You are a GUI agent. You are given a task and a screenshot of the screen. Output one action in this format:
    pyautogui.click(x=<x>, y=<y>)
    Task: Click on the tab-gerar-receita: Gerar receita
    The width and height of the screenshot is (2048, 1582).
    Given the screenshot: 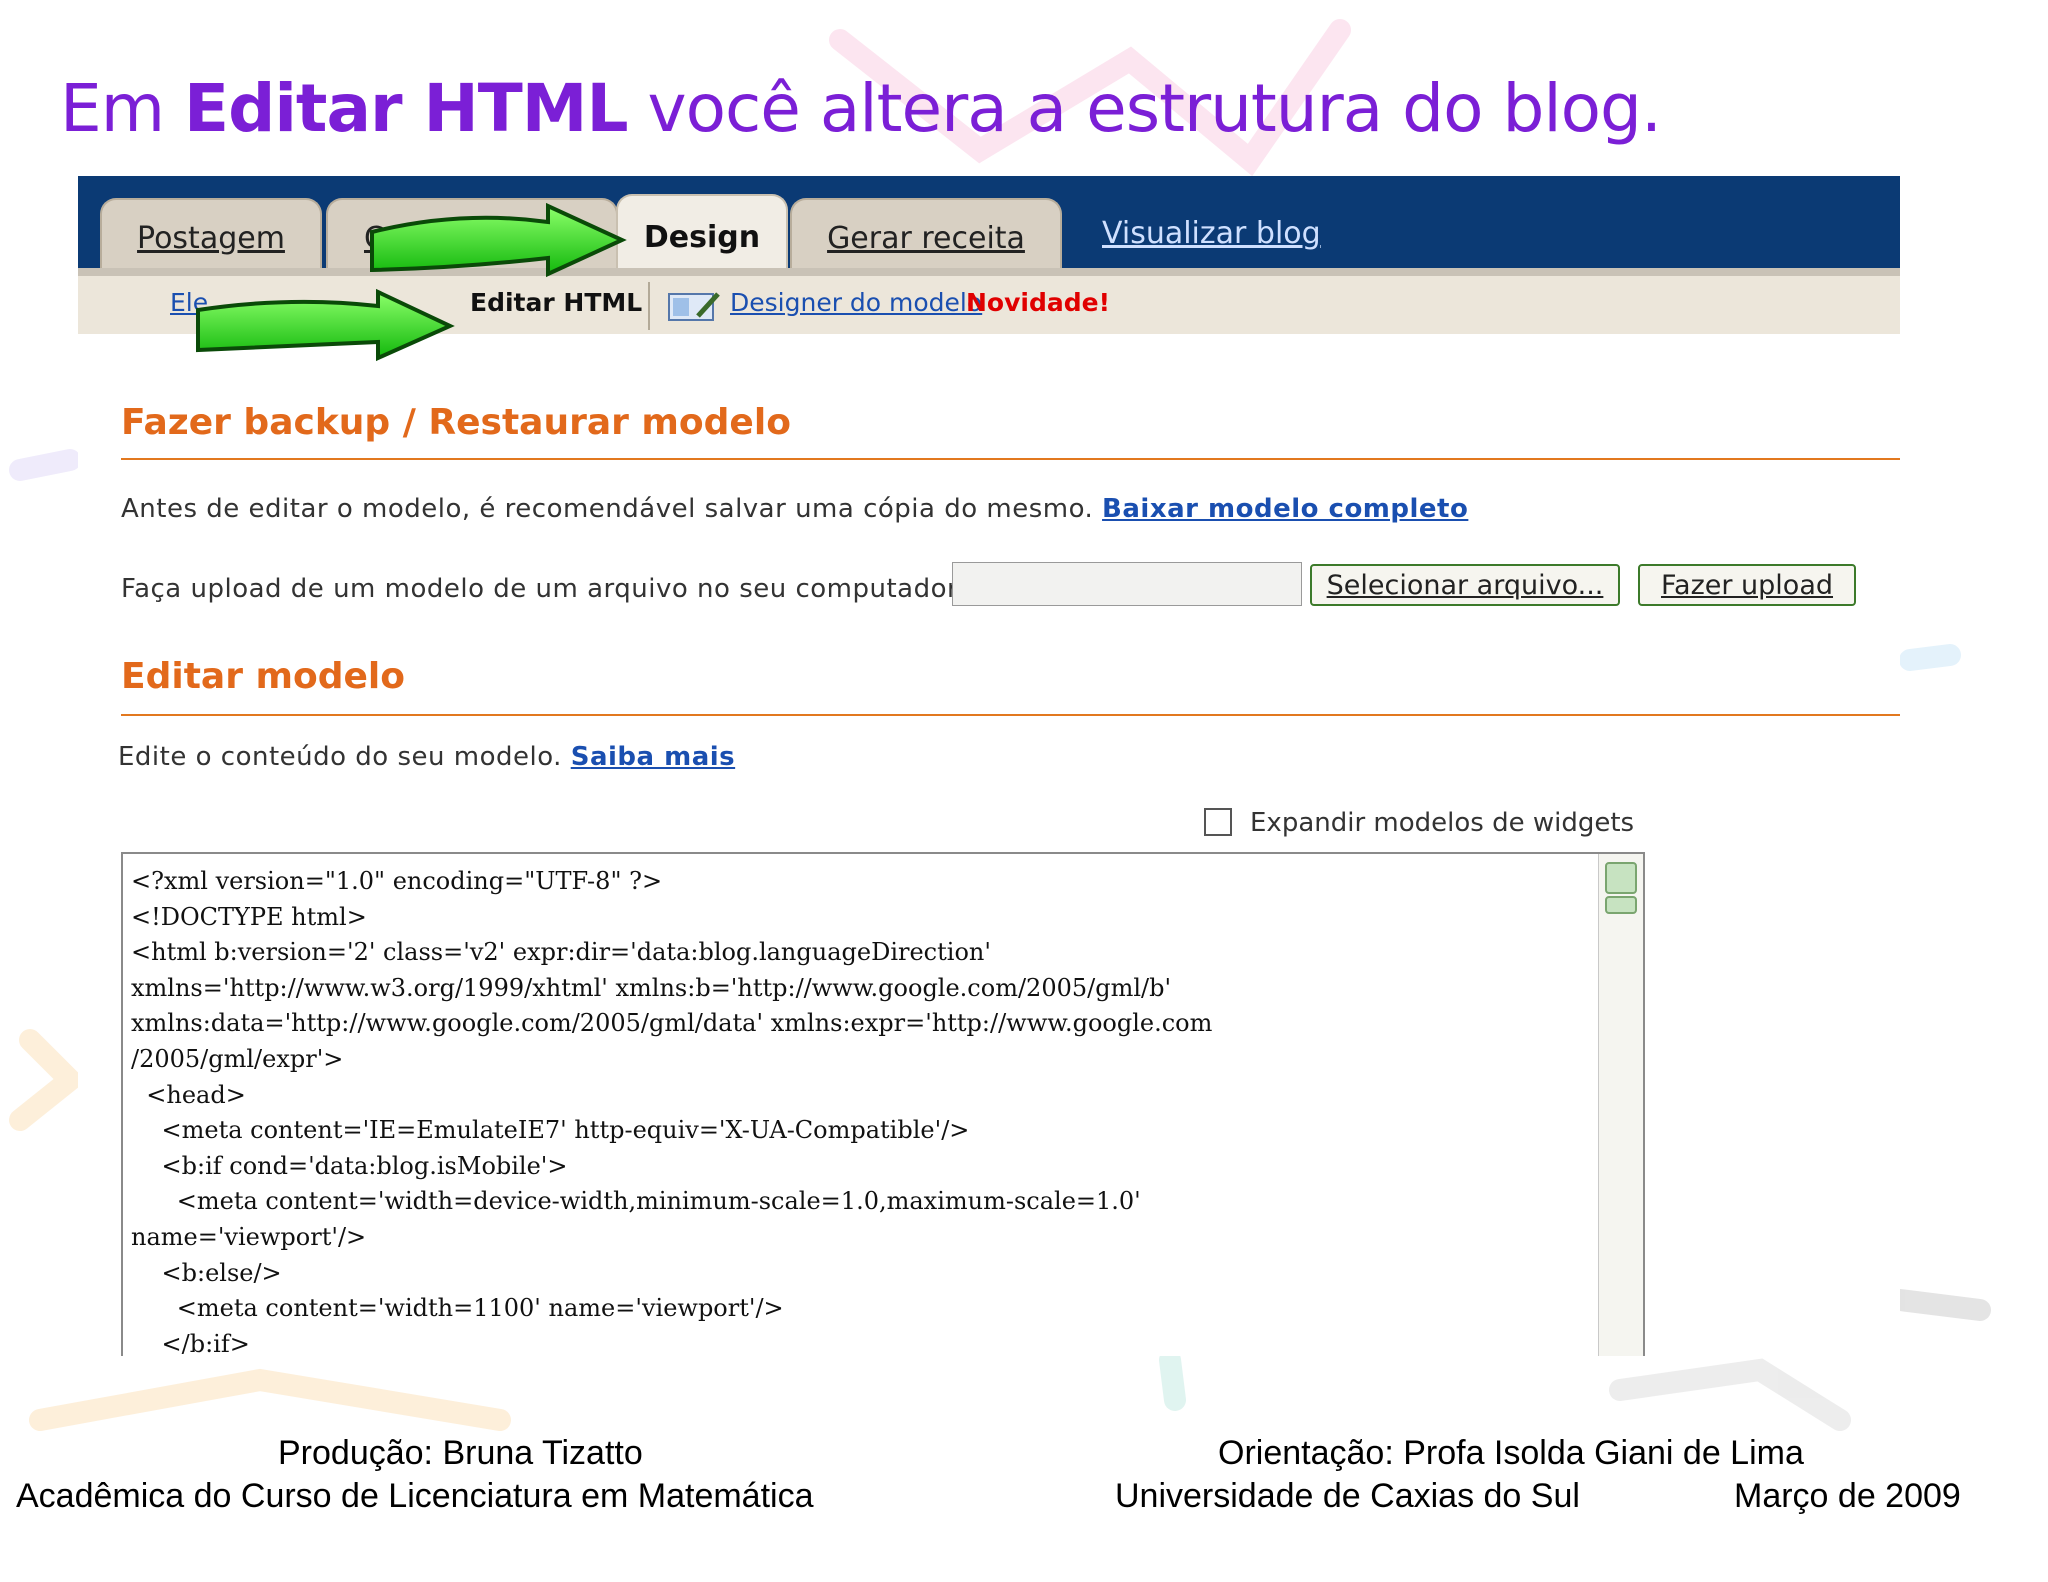 What is the action you would take?
    pyautogui.click(x=926, y=237)
    